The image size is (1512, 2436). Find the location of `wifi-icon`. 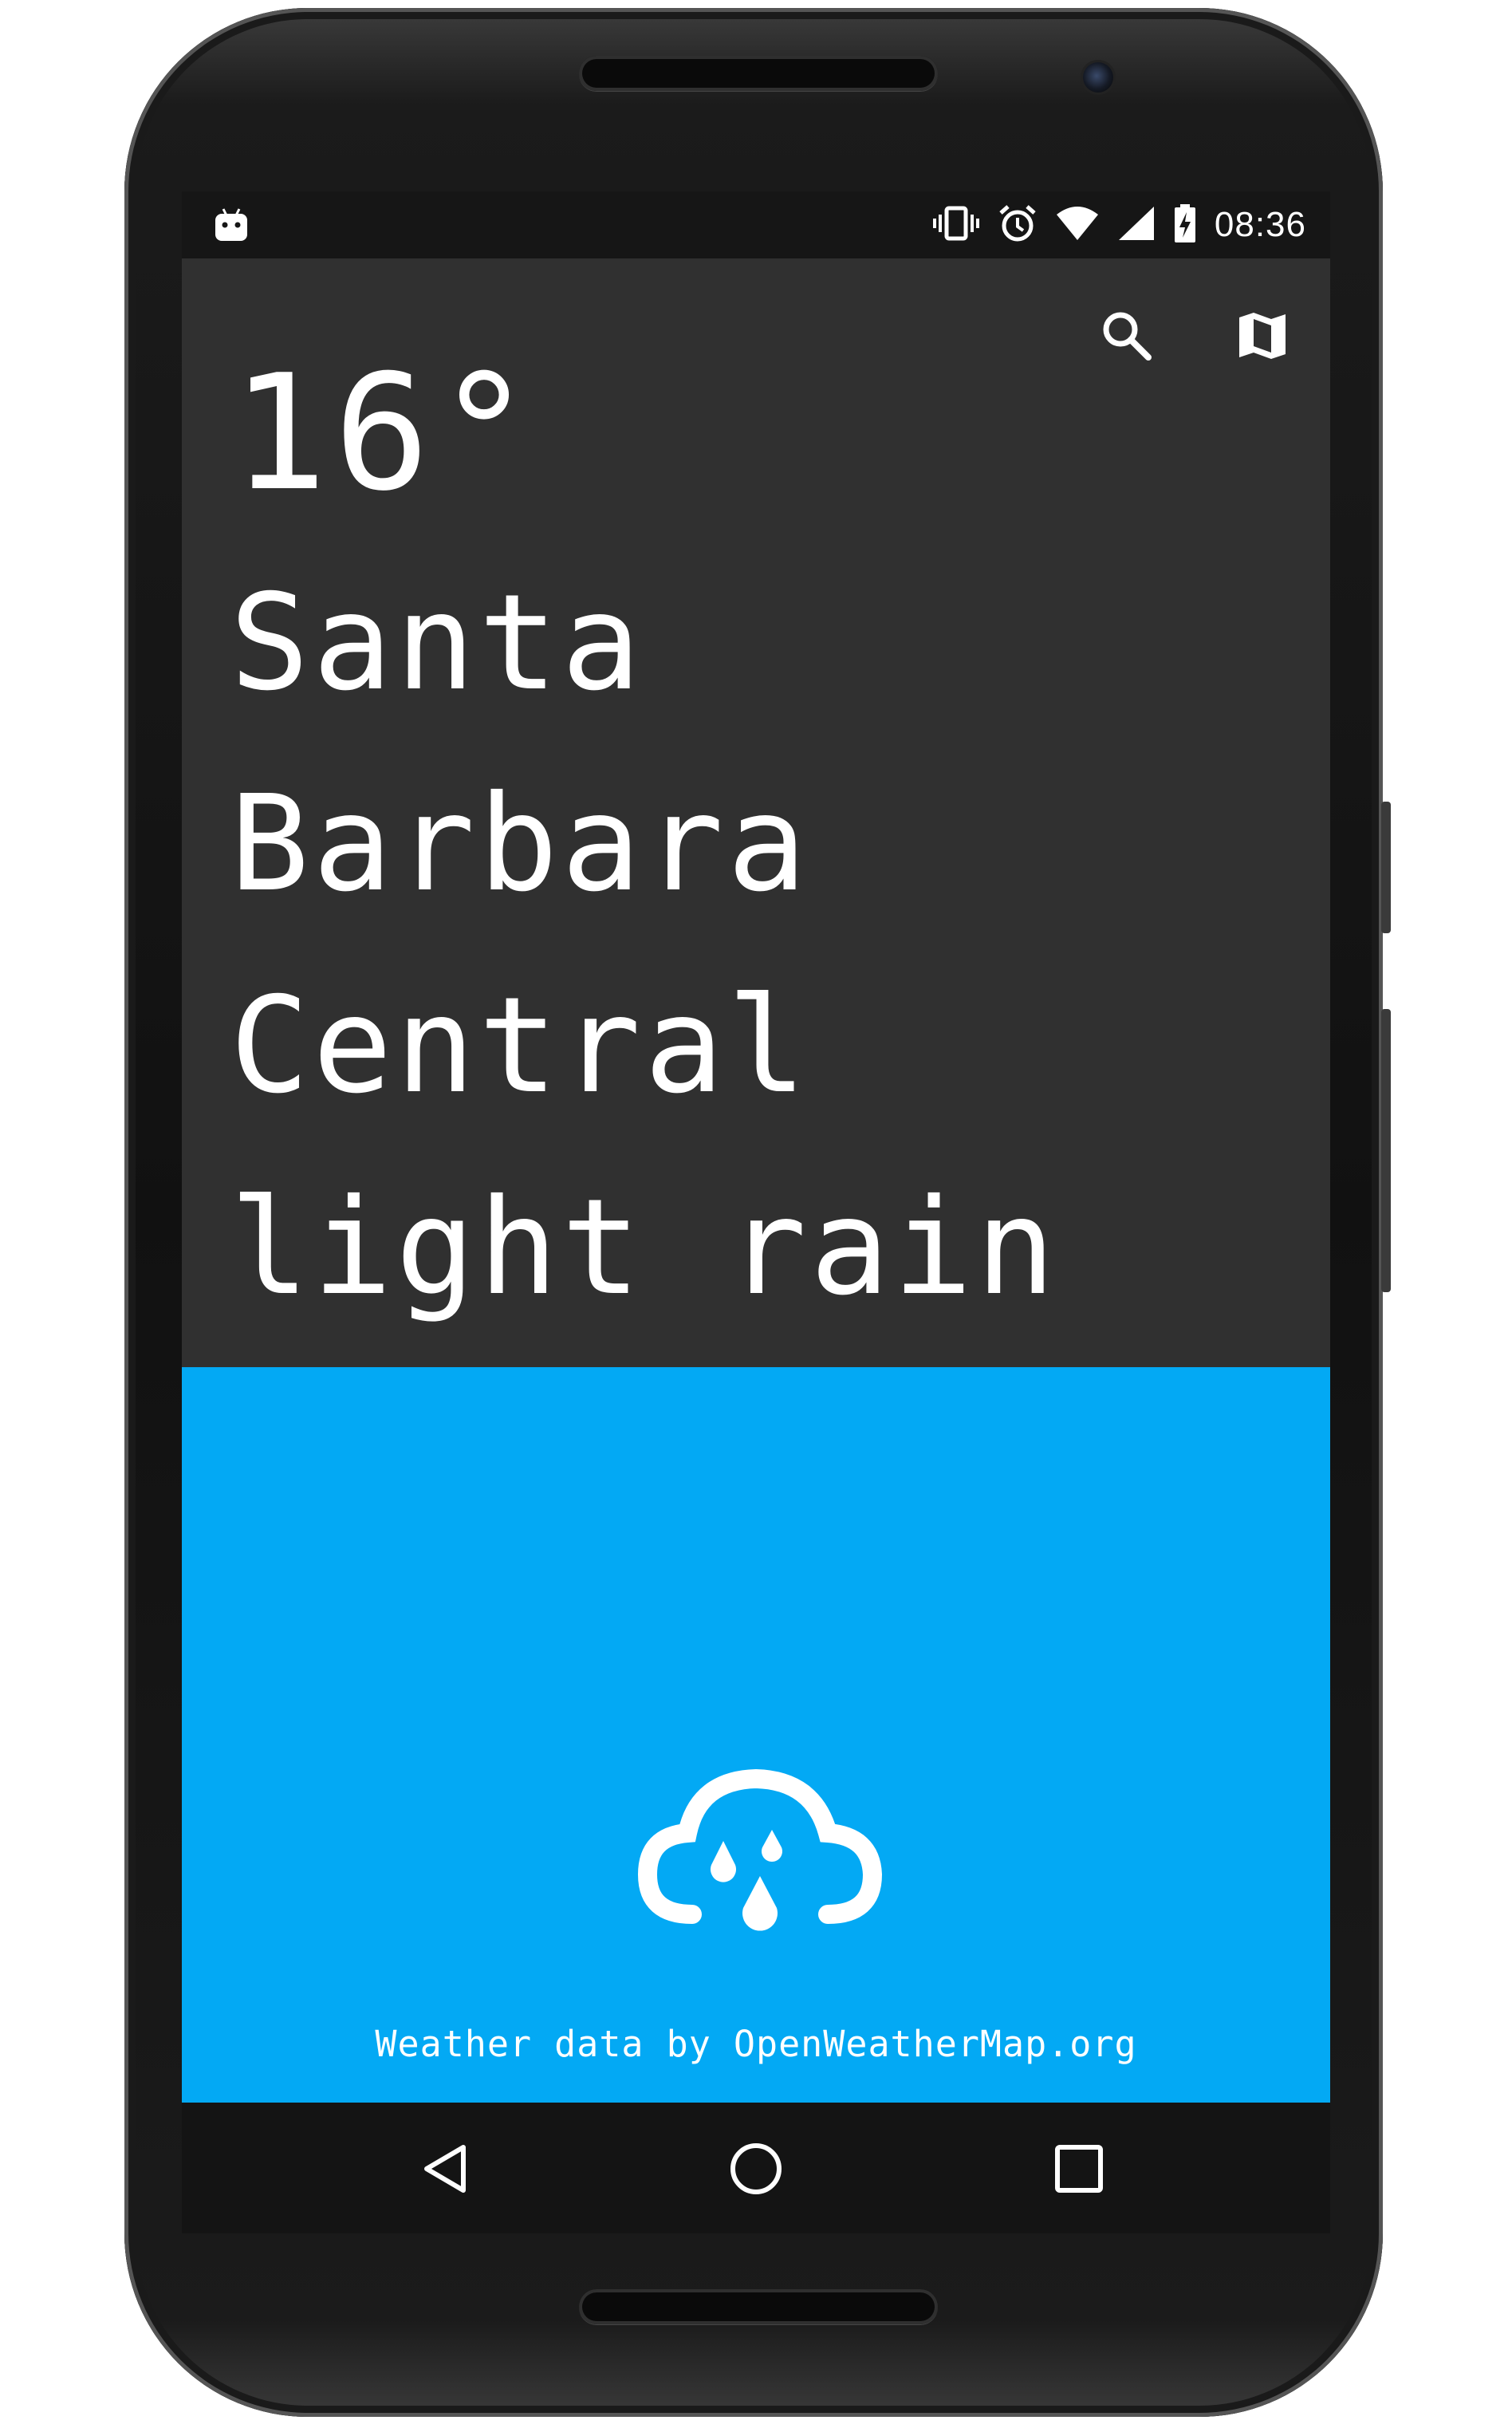

wifi-icon is located at coordinates (1077, 226).